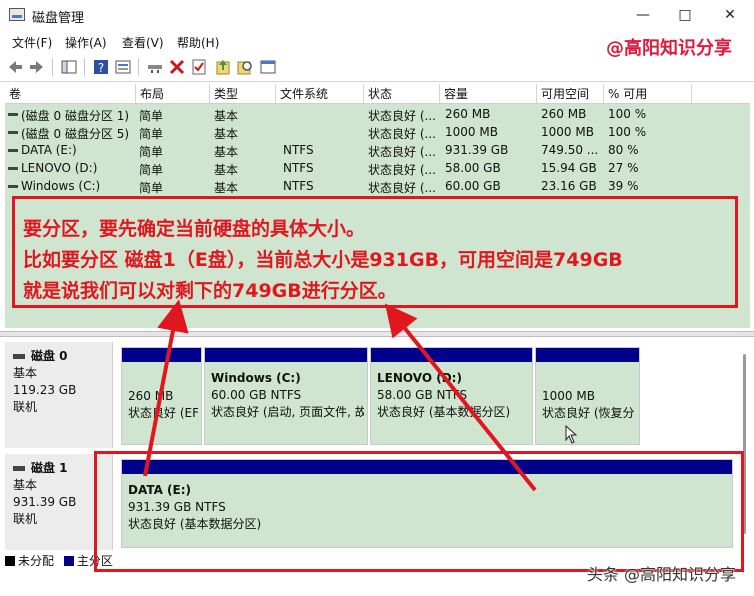 The image size is (754, 596). What do you see at coordinates (198, 42) in the screenshot?
I see `menu-help: 帮助(H)` at bounding box center [198, 42].